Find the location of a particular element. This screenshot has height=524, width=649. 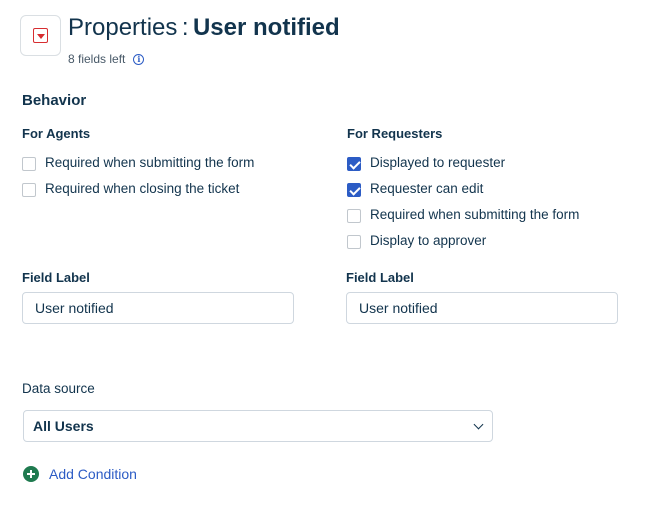

requesters-display-approver-option: Display to approver is located at coordinates (463, 240).